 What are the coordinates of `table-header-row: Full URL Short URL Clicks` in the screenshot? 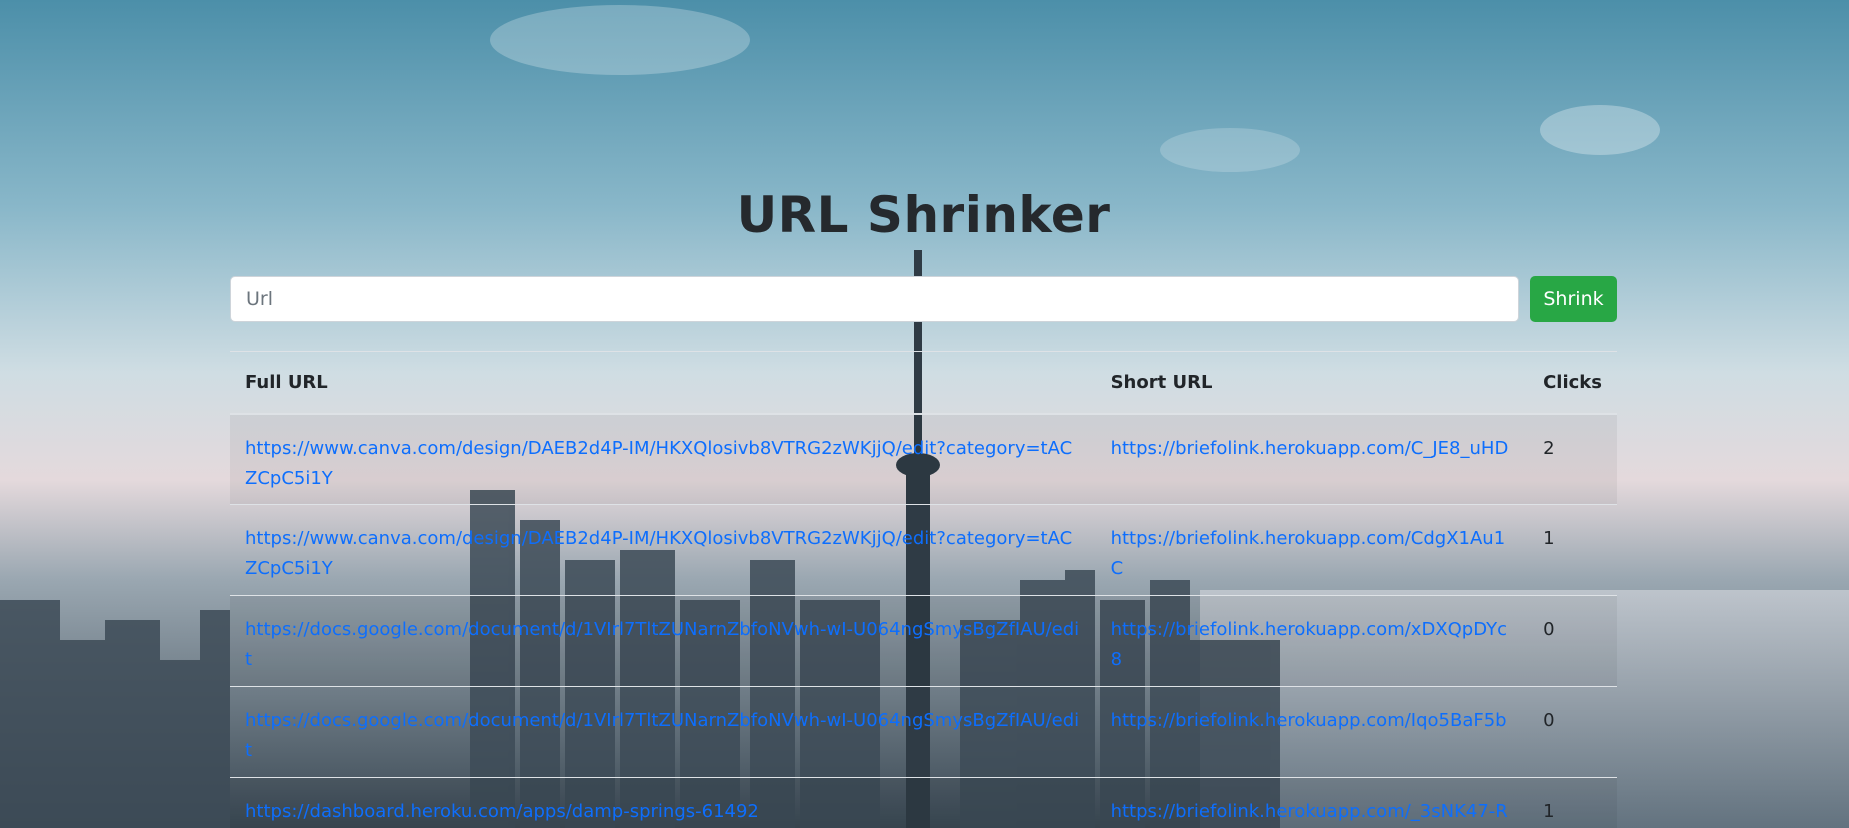 It's located at (923, 383).